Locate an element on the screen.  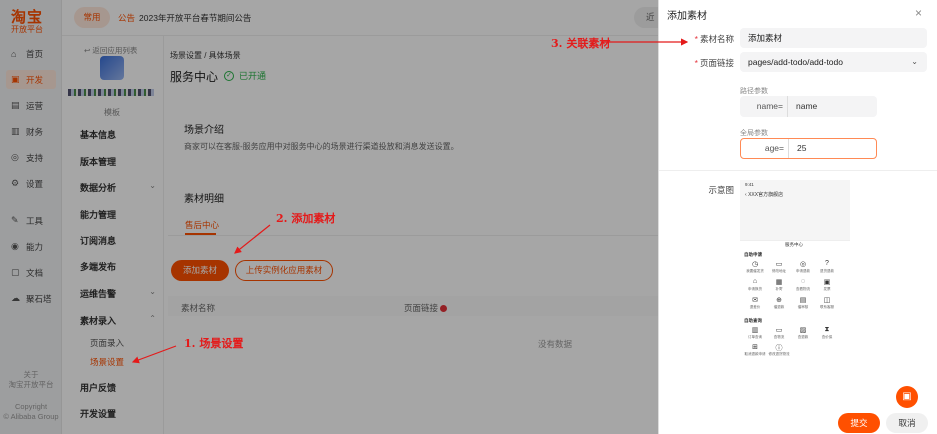
path-param-key: name= is located at coordinates (764, 106).